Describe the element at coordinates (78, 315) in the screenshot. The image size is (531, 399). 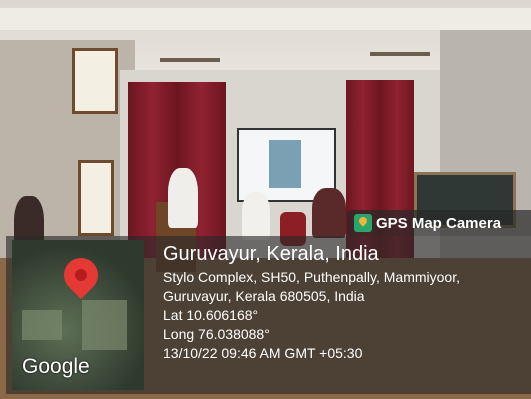
I see `map-thumbnail: Google` at that location.